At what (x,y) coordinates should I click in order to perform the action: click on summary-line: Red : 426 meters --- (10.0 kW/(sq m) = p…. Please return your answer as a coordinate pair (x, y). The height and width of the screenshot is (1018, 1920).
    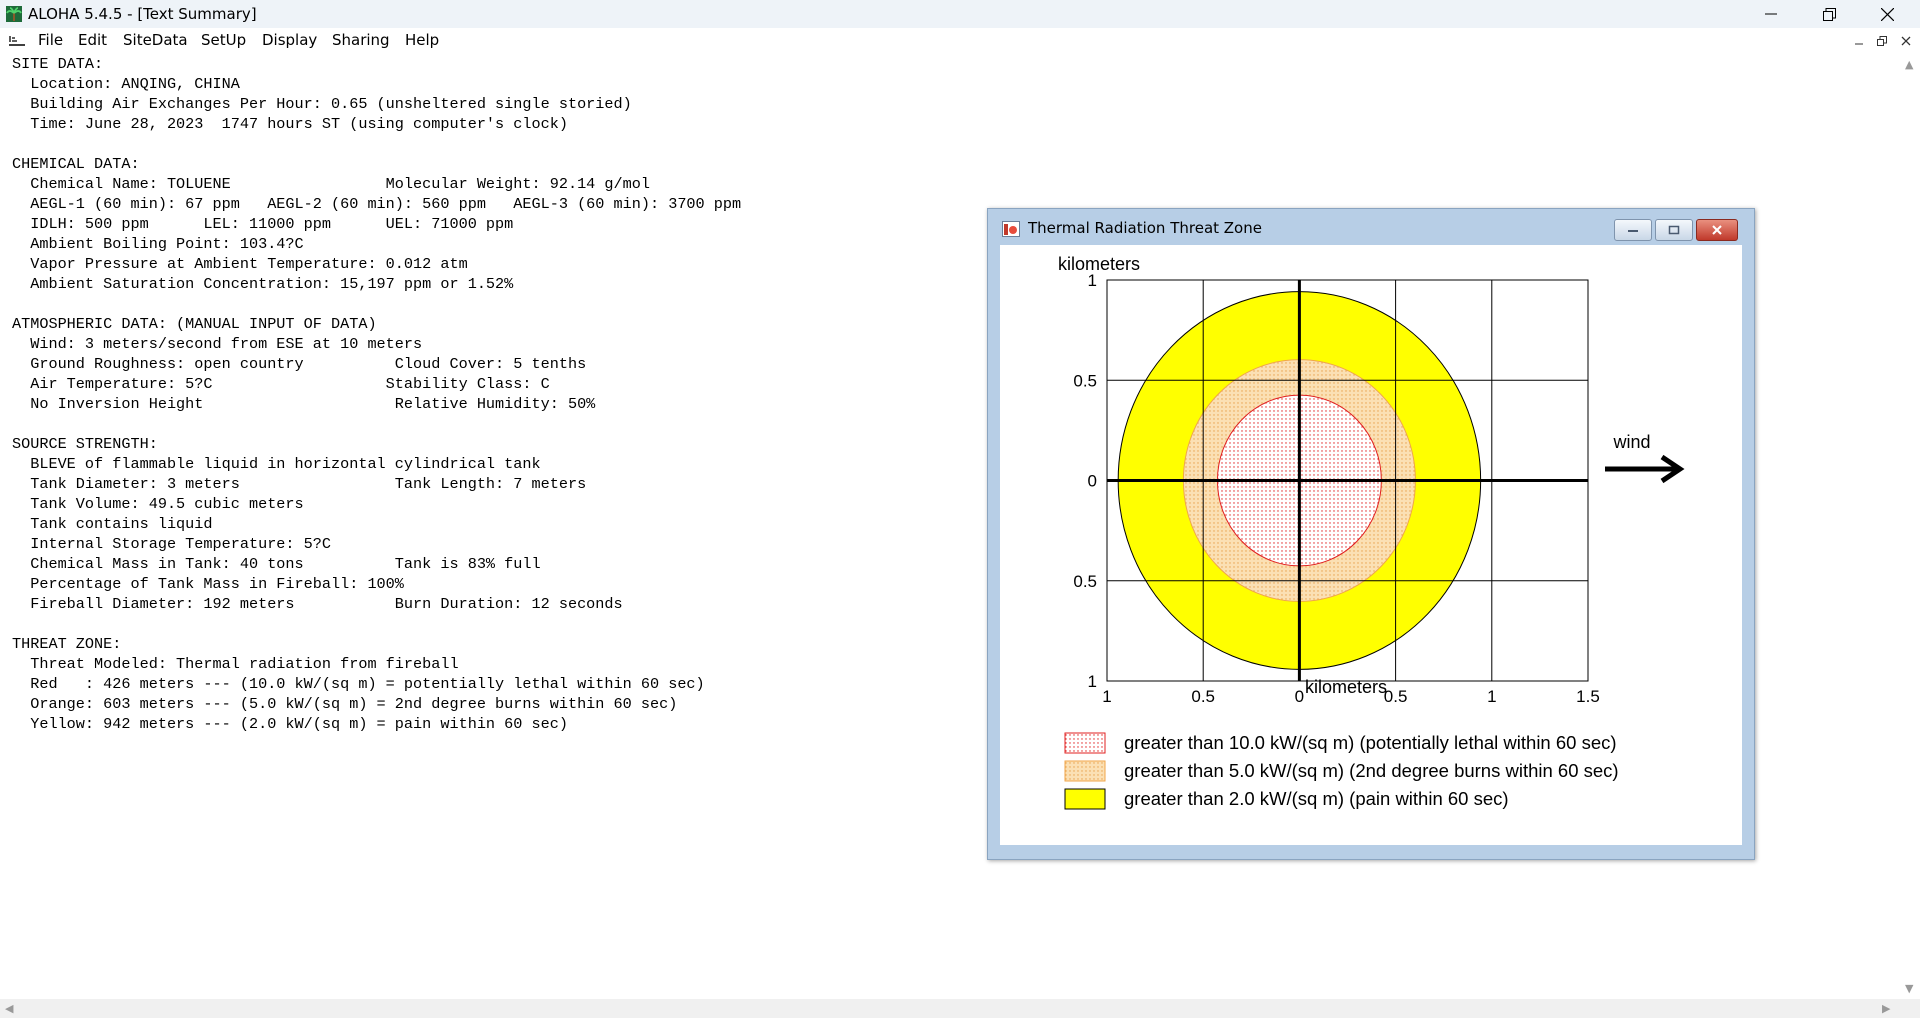
    Looking at the image, I should click on (358, 684).